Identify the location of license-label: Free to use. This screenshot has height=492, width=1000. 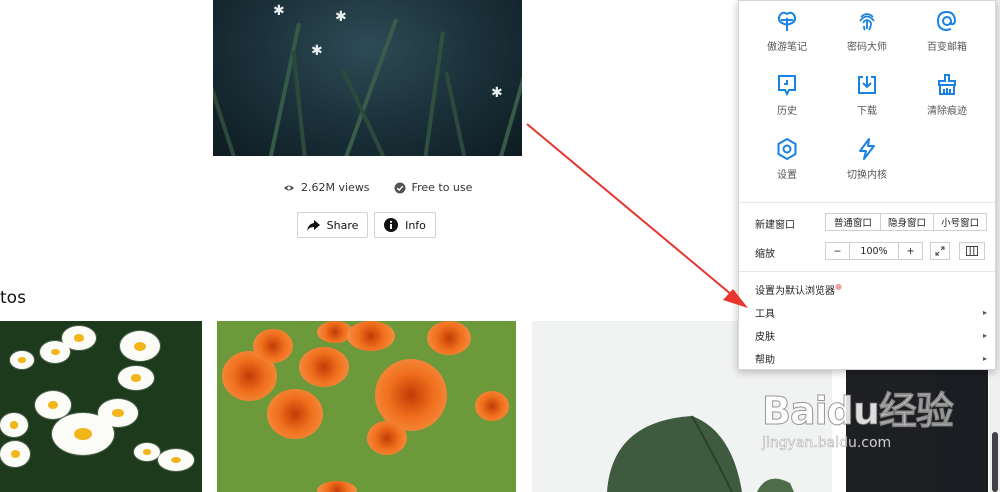
(442, 187).